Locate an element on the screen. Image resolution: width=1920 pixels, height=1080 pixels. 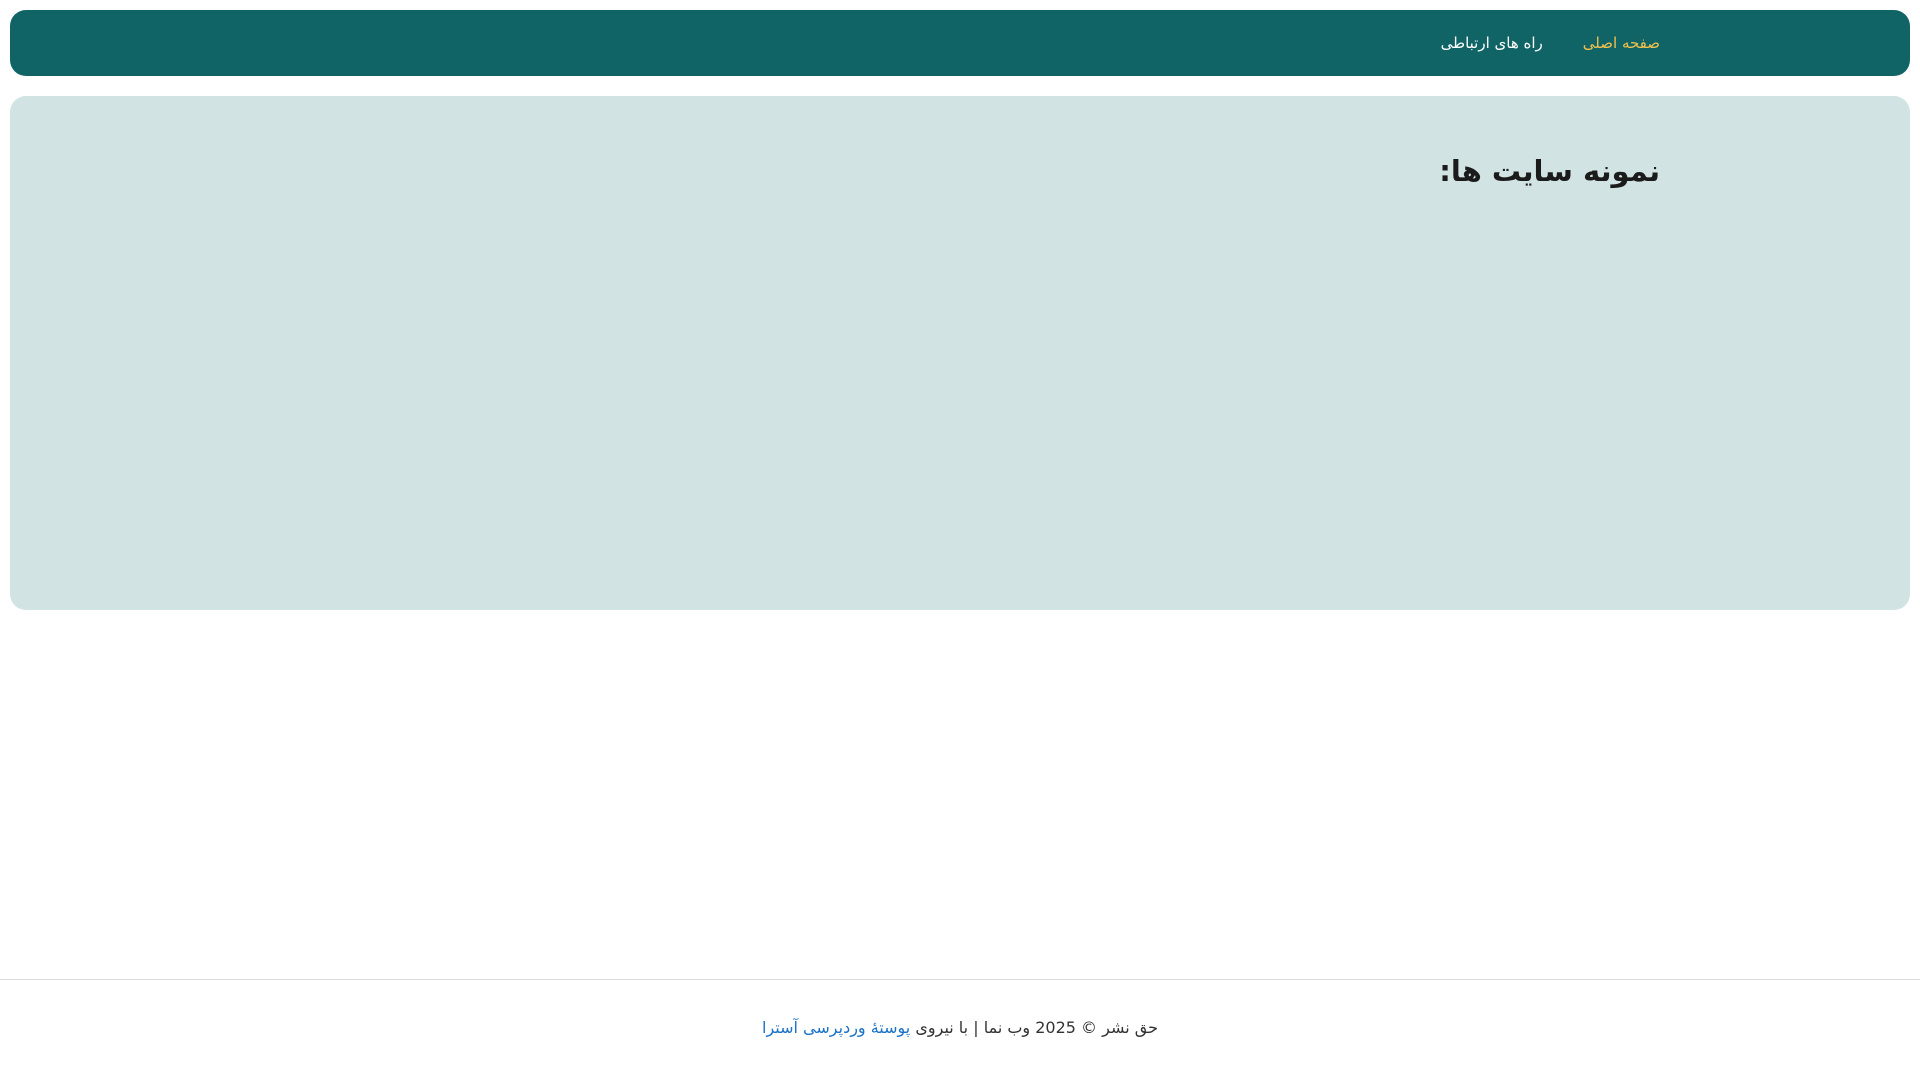
theme-link: پوستهٔ وردپرسی آسترا is located at coordinates (836, 1027).